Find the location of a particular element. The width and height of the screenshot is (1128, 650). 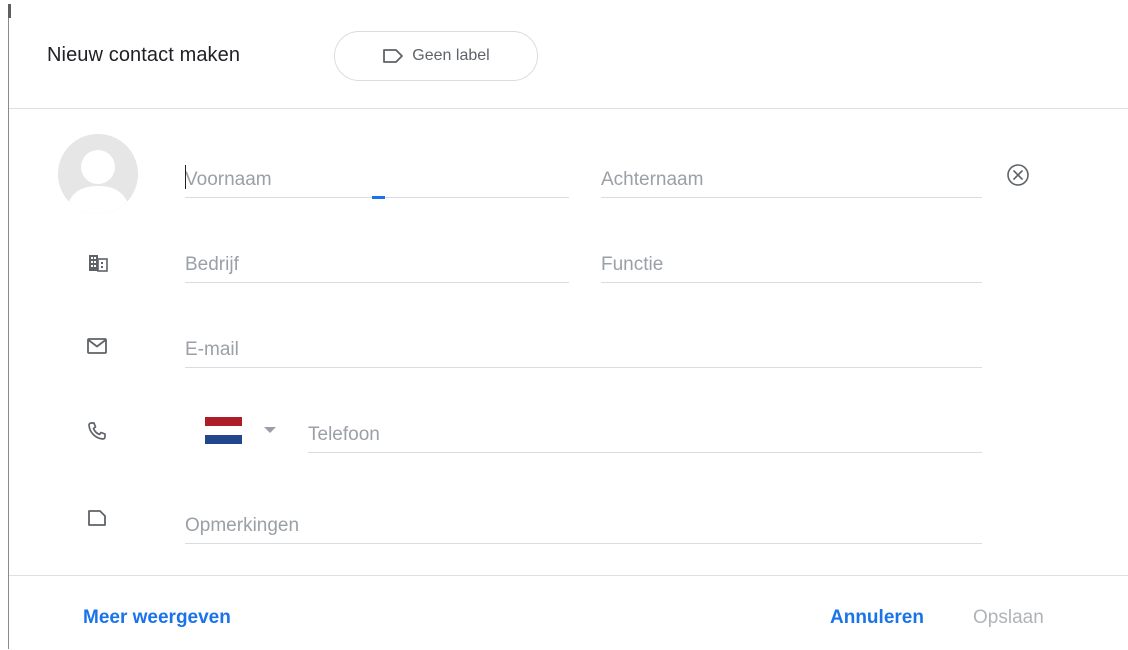

last-name-field is located at coordinates (791, 167).